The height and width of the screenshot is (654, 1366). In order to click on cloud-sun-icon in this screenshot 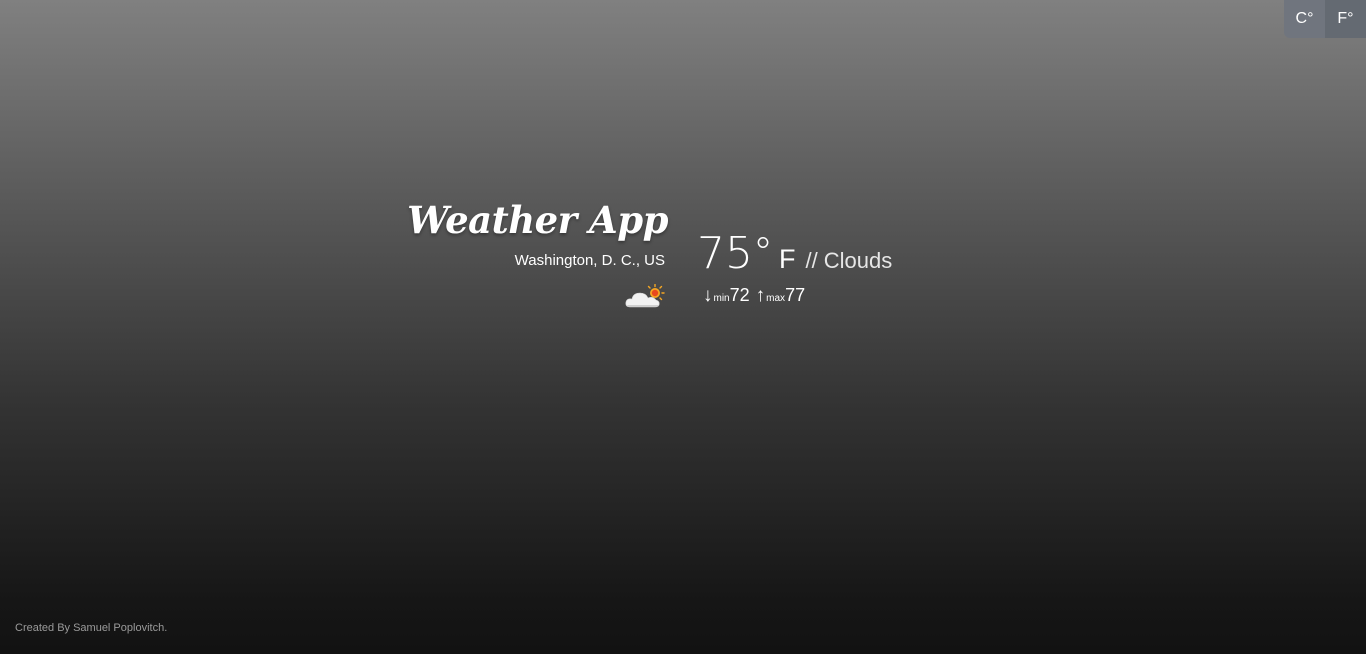, I will do `click(645, 297)`.